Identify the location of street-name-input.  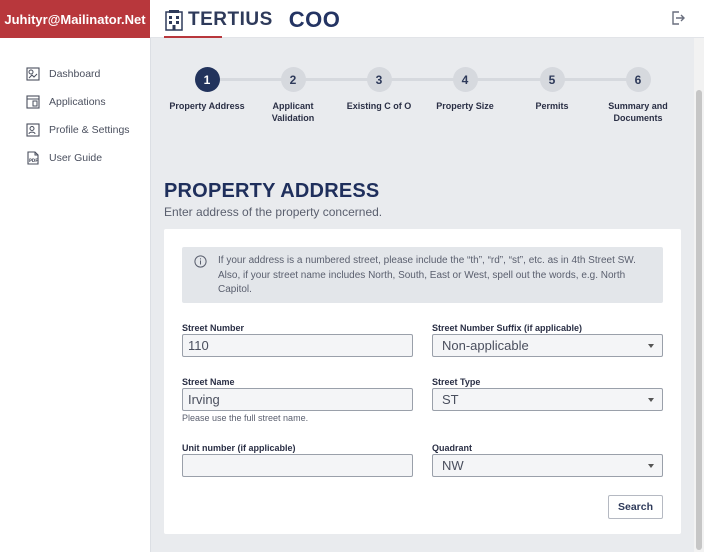
(297, 399).